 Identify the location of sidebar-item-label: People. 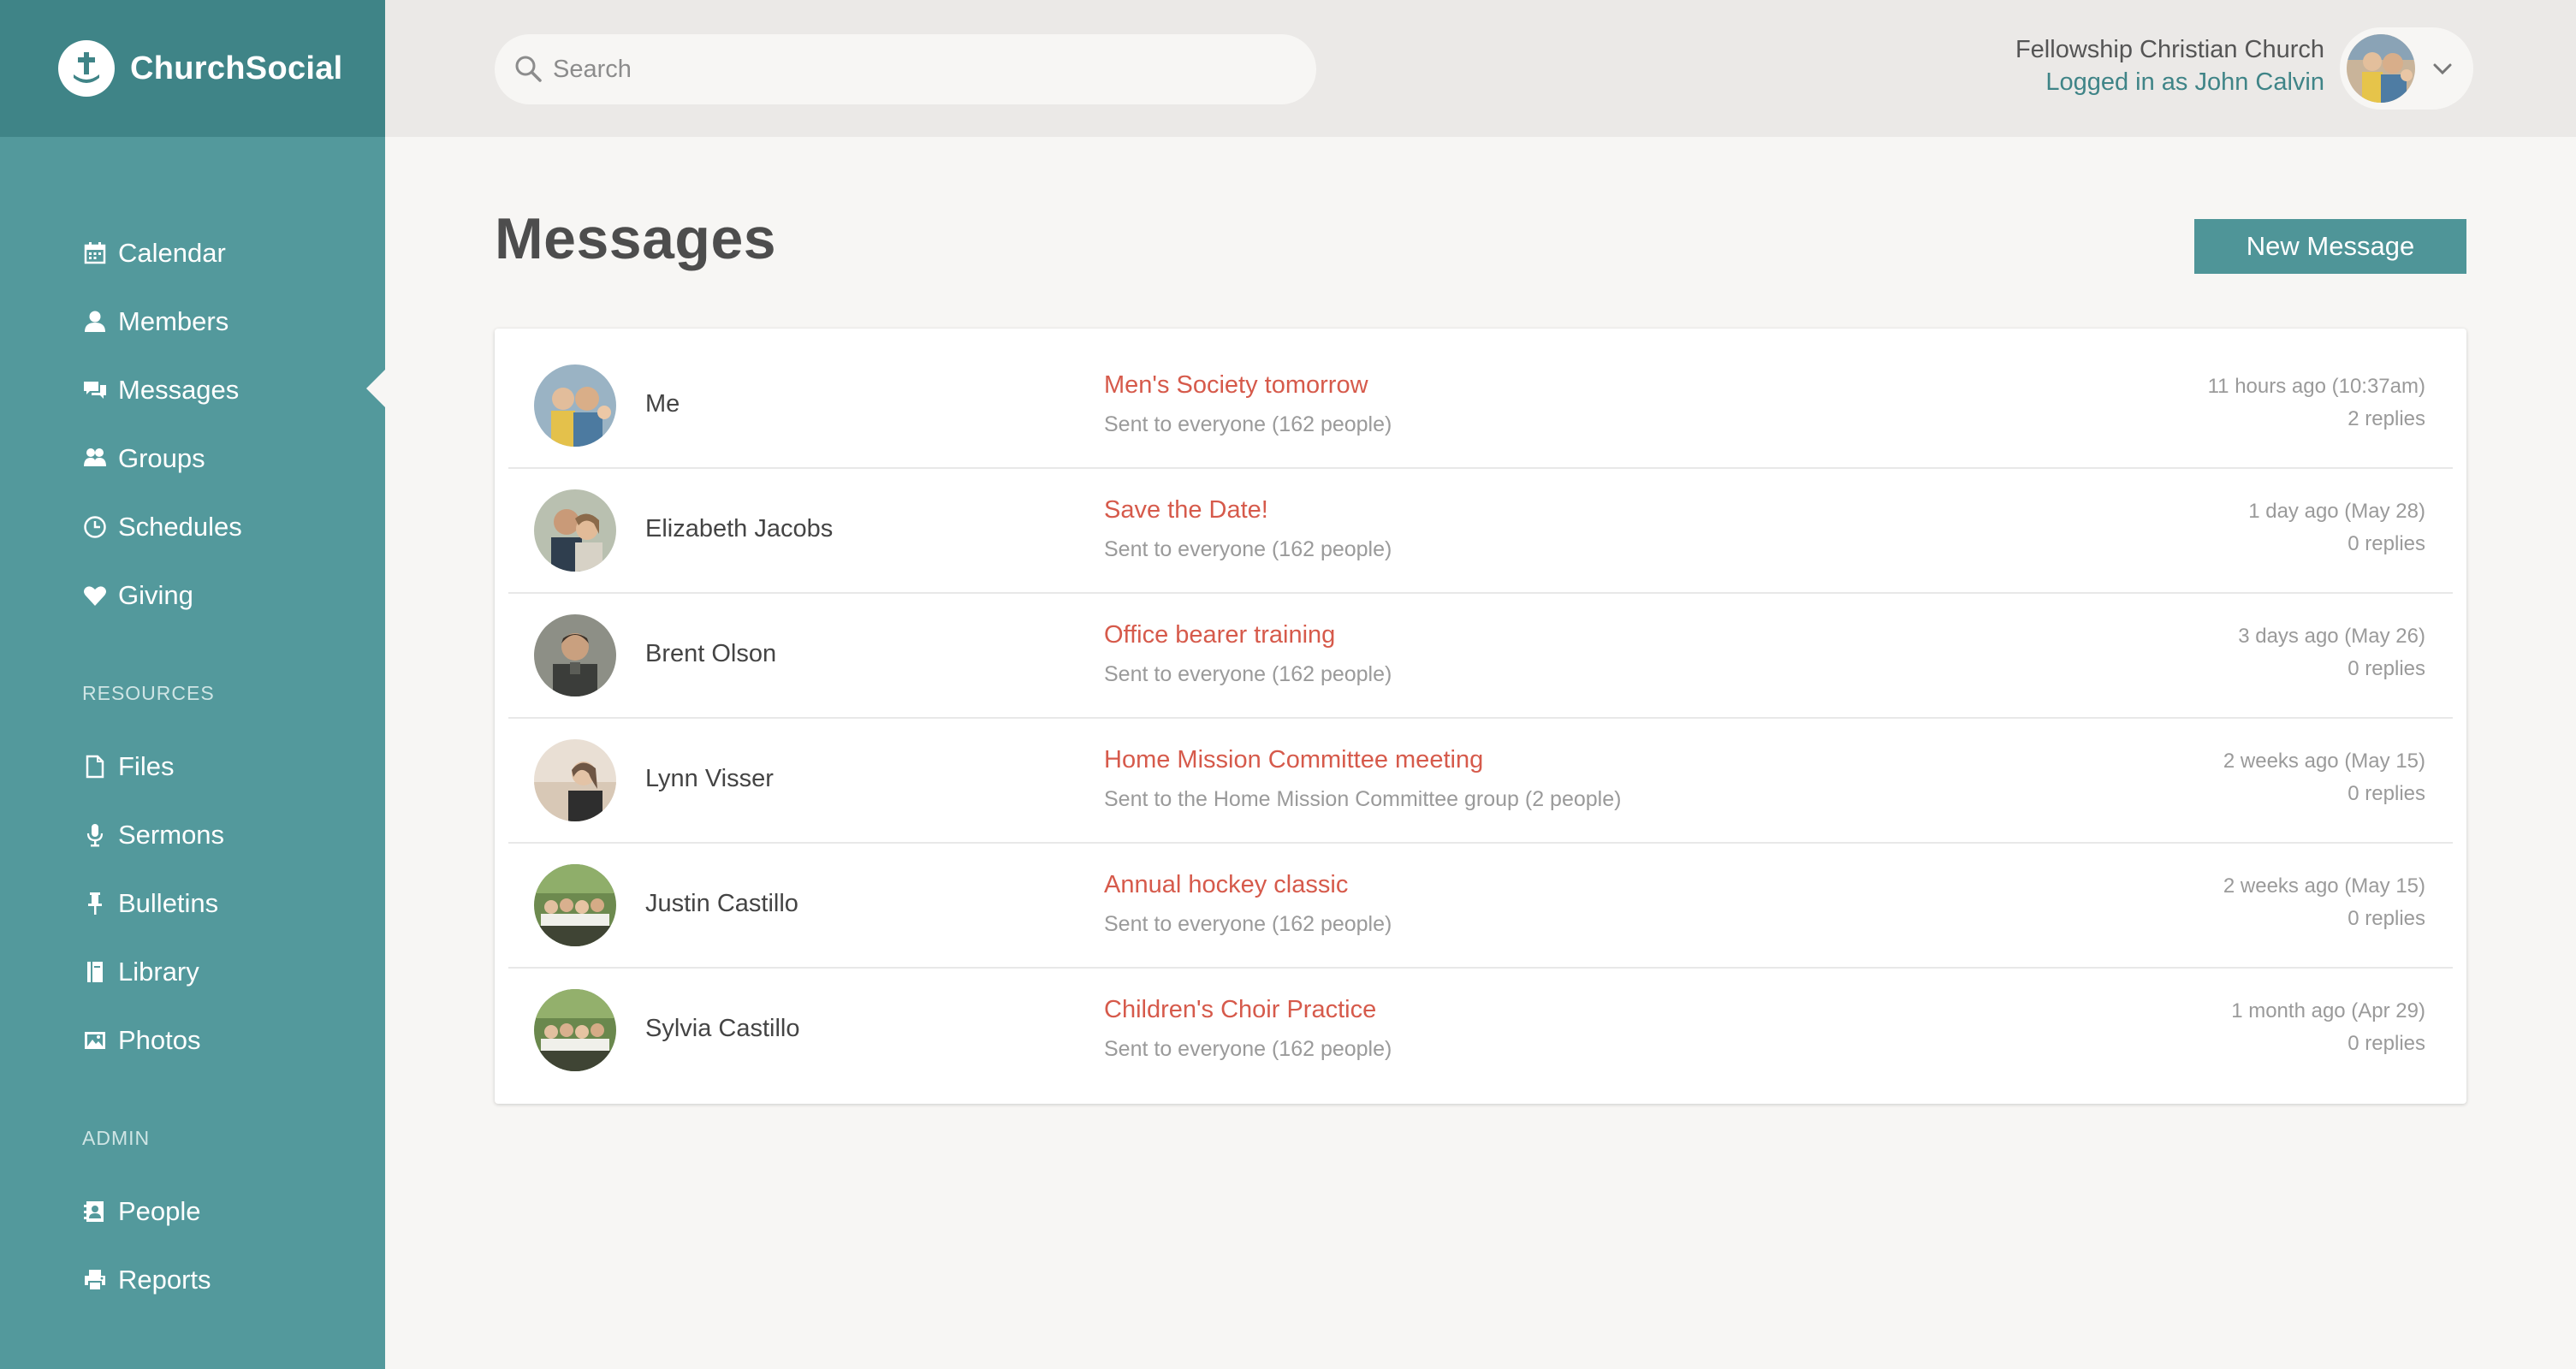
(159, 1211).